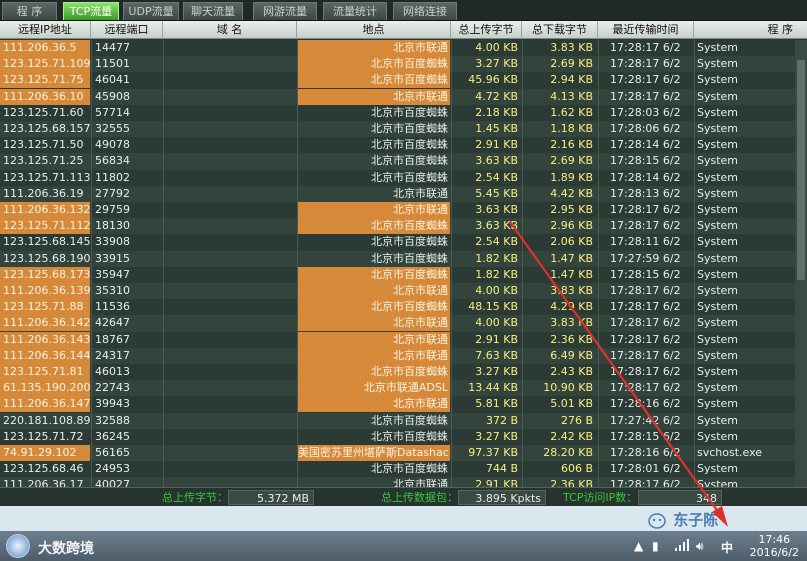 The height and width of the screenshot is (561, 807). What do you see at coordinates (285, 11) in the screenshot?
I see `tab-game-traffic: 网游流量` at bounding box center [285, 11].